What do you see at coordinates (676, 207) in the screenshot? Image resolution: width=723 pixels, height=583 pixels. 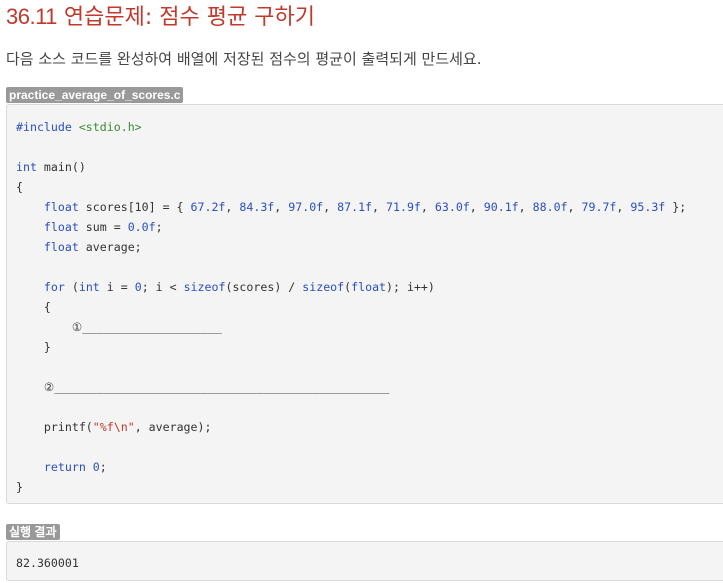 I see `code-token: };` at bounding box center [676, 207].